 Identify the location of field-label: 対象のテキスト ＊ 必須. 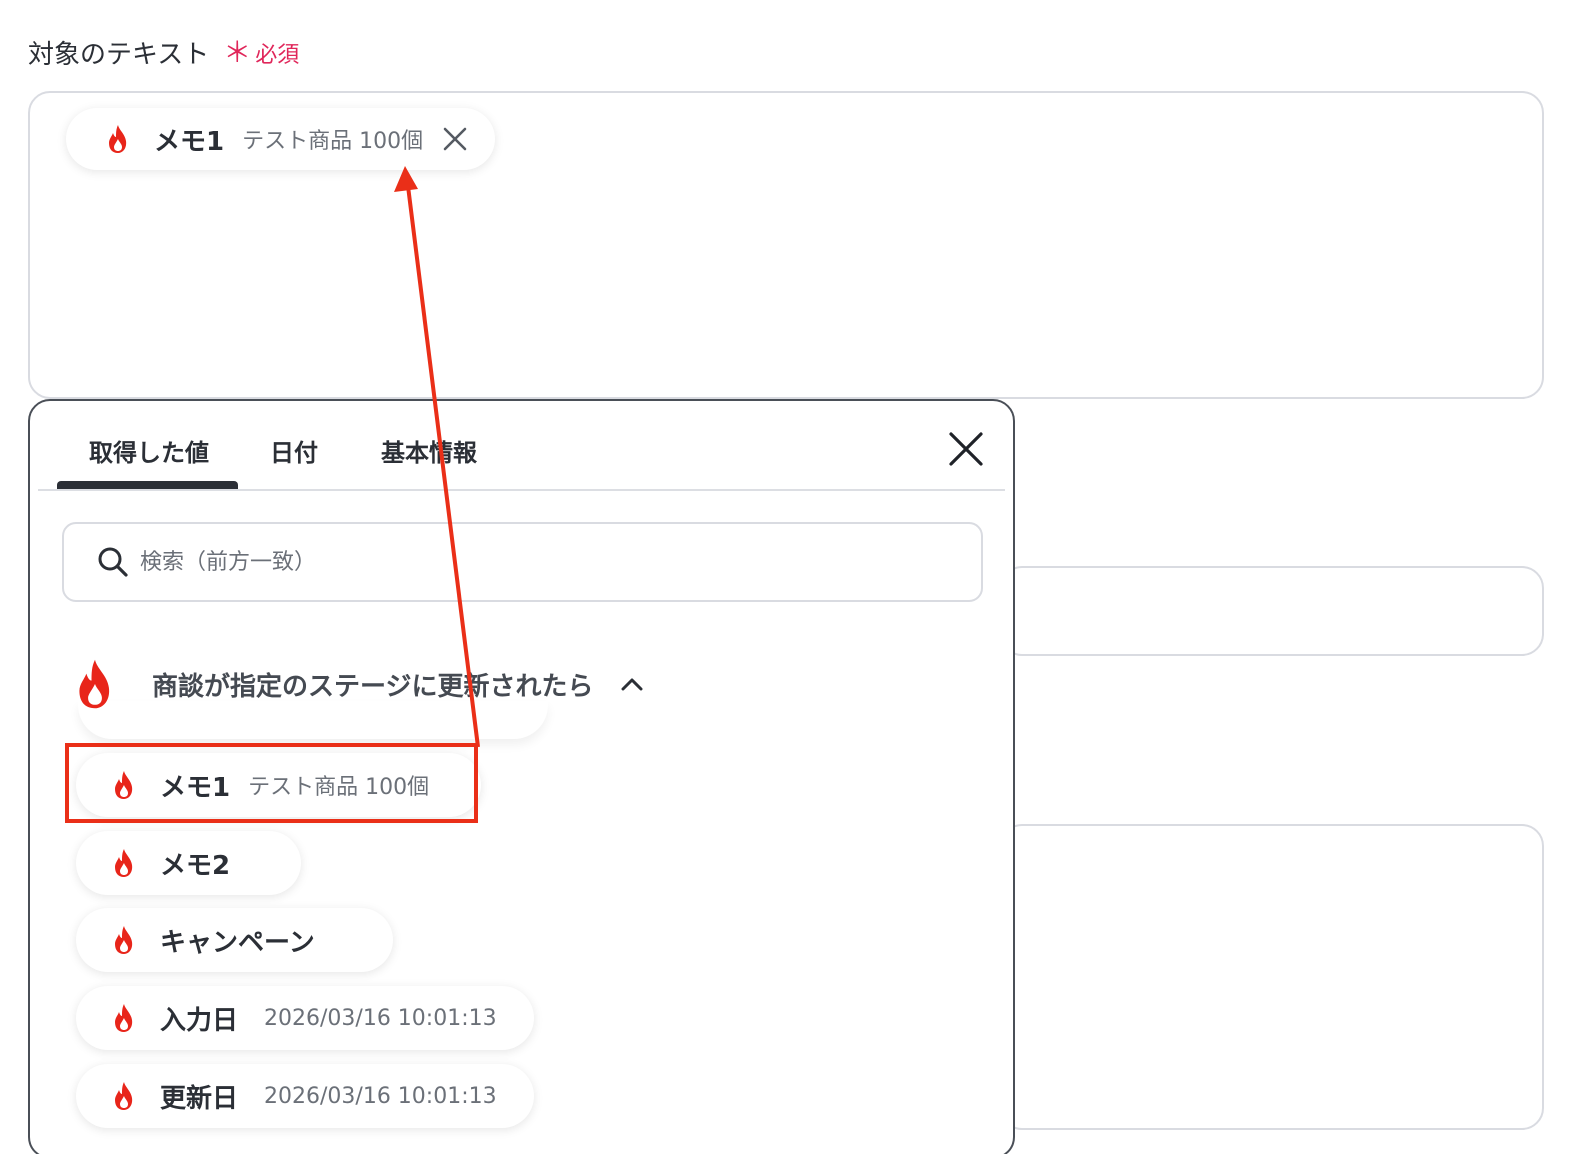
(163, 52).